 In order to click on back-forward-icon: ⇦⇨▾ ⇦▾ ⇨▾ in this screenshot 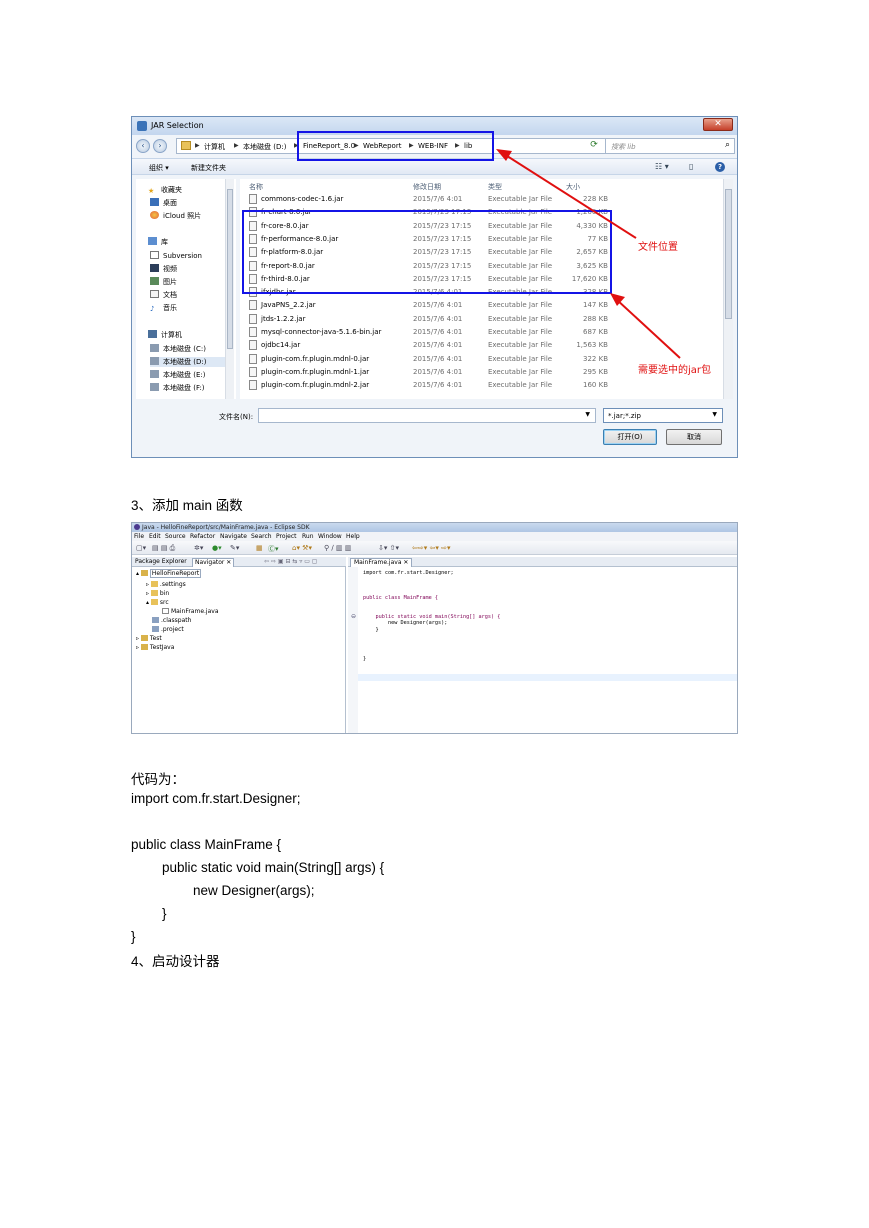, I will do `click(431, 548)`.